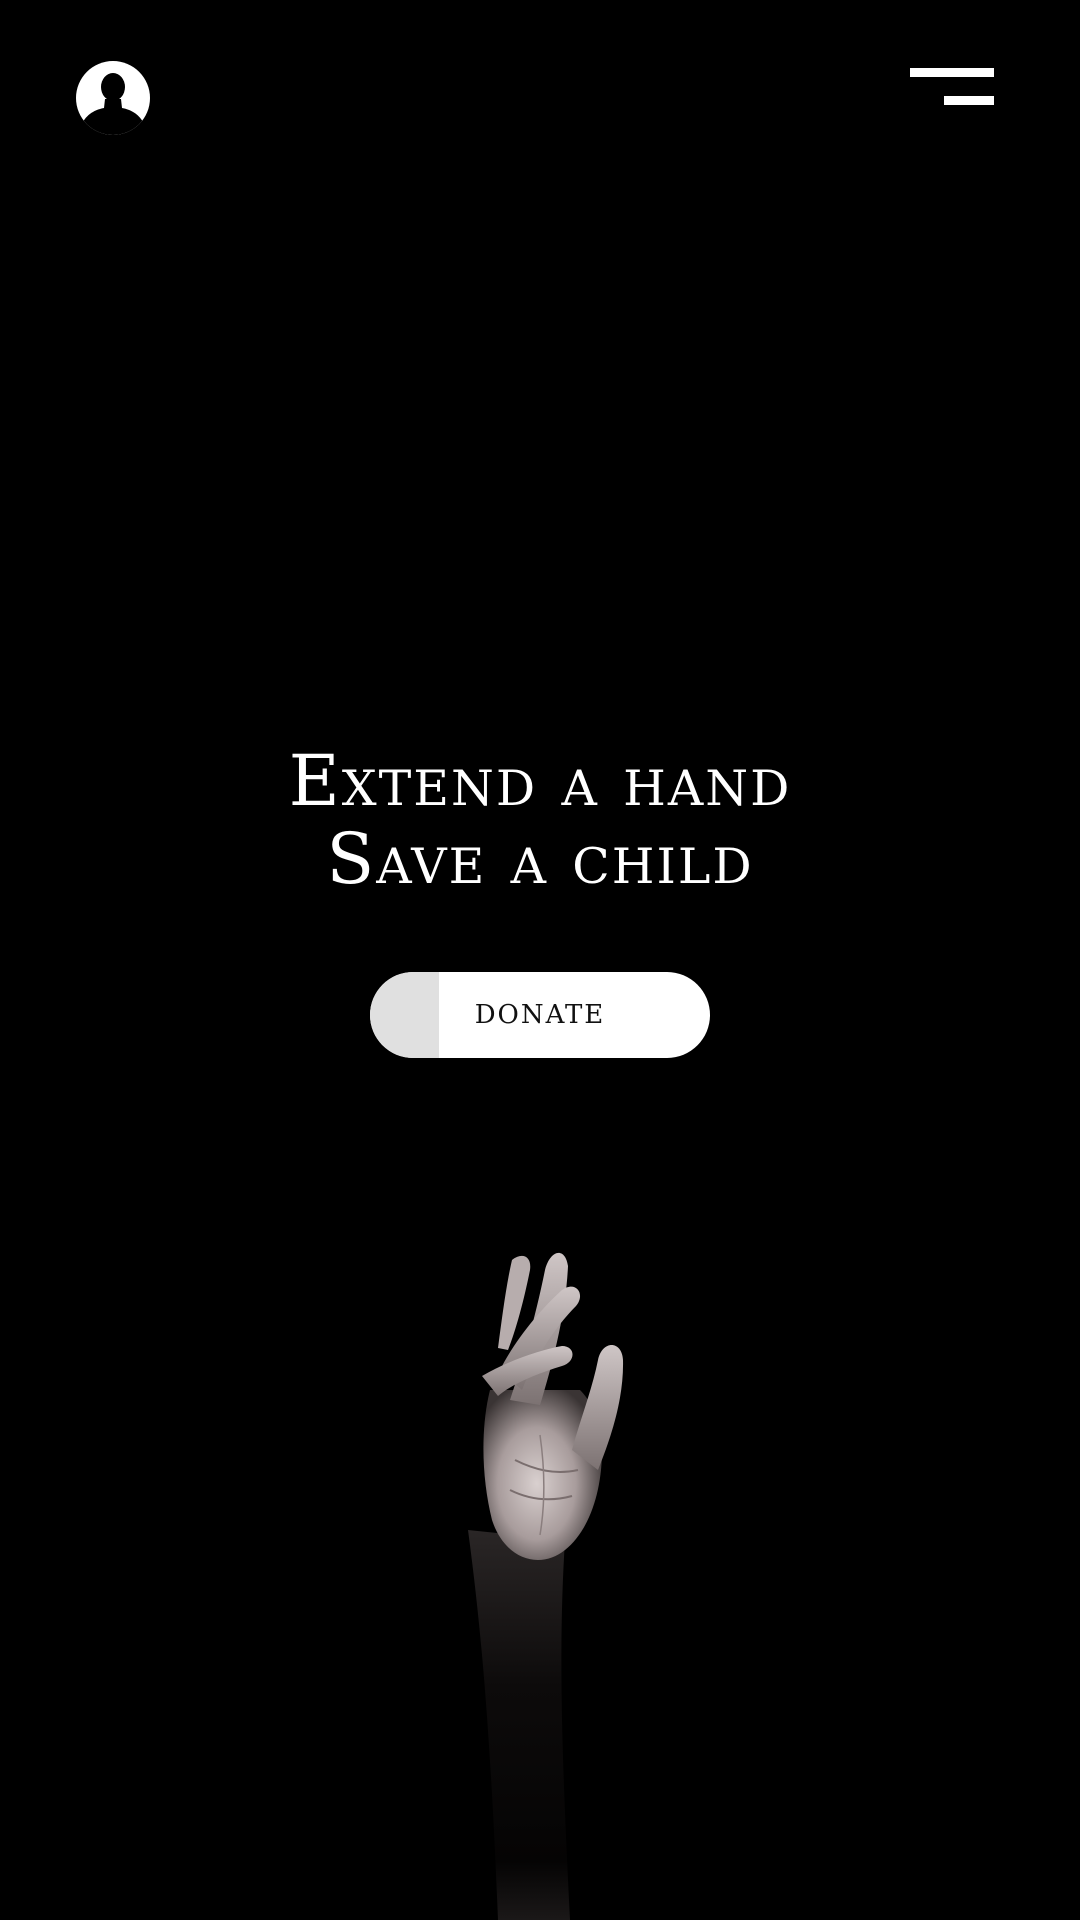 Image resolution: width=1080 pixels, height=1920 pixels. Describe the element at coordinates (953, 87) in the screenshot. I see `hamburger-menu-button` at that location.